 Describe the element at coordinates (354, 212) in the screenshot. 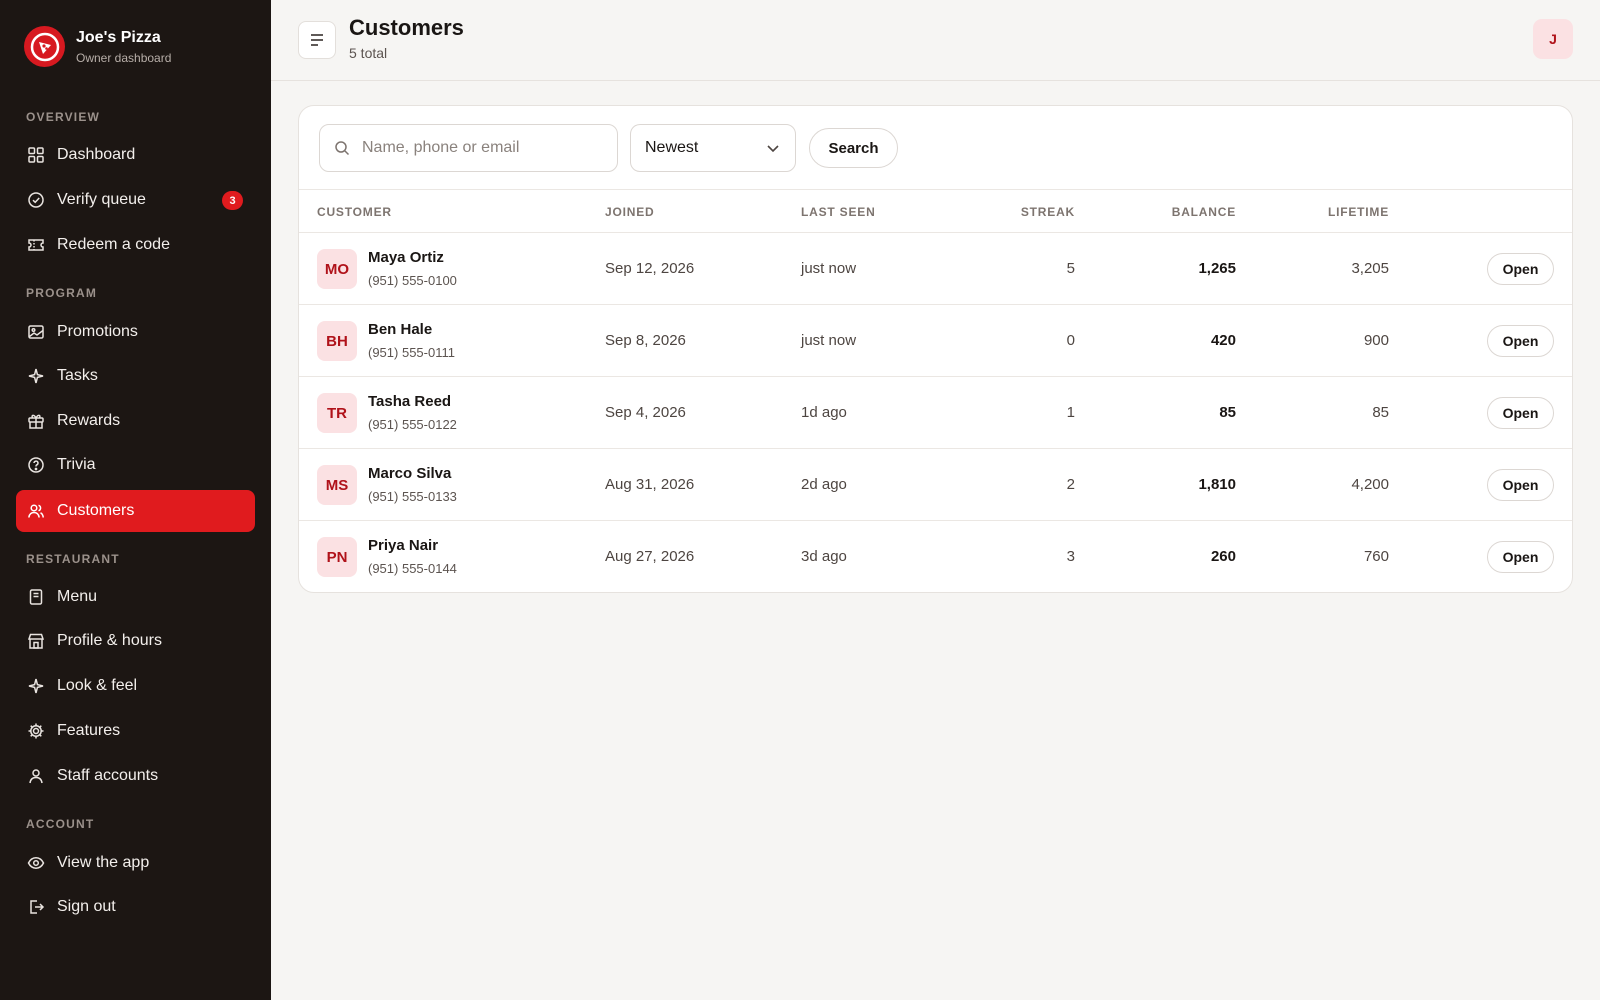

I see `column-header-customer: CUSTOMER` at that location.